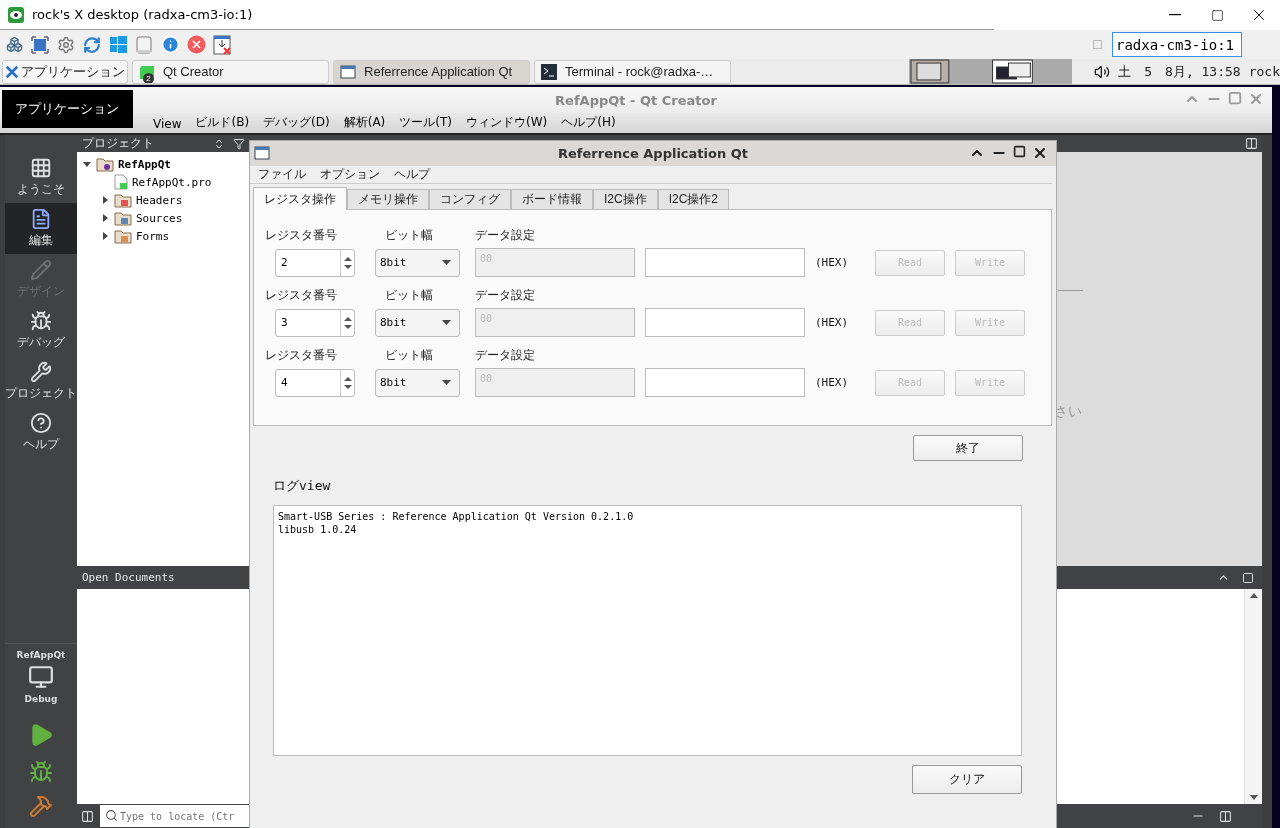  What do you see at coordinates (41, 330) in the screenshot?
I see `mode-button: デバッグ` at bounding box center [41, 330].